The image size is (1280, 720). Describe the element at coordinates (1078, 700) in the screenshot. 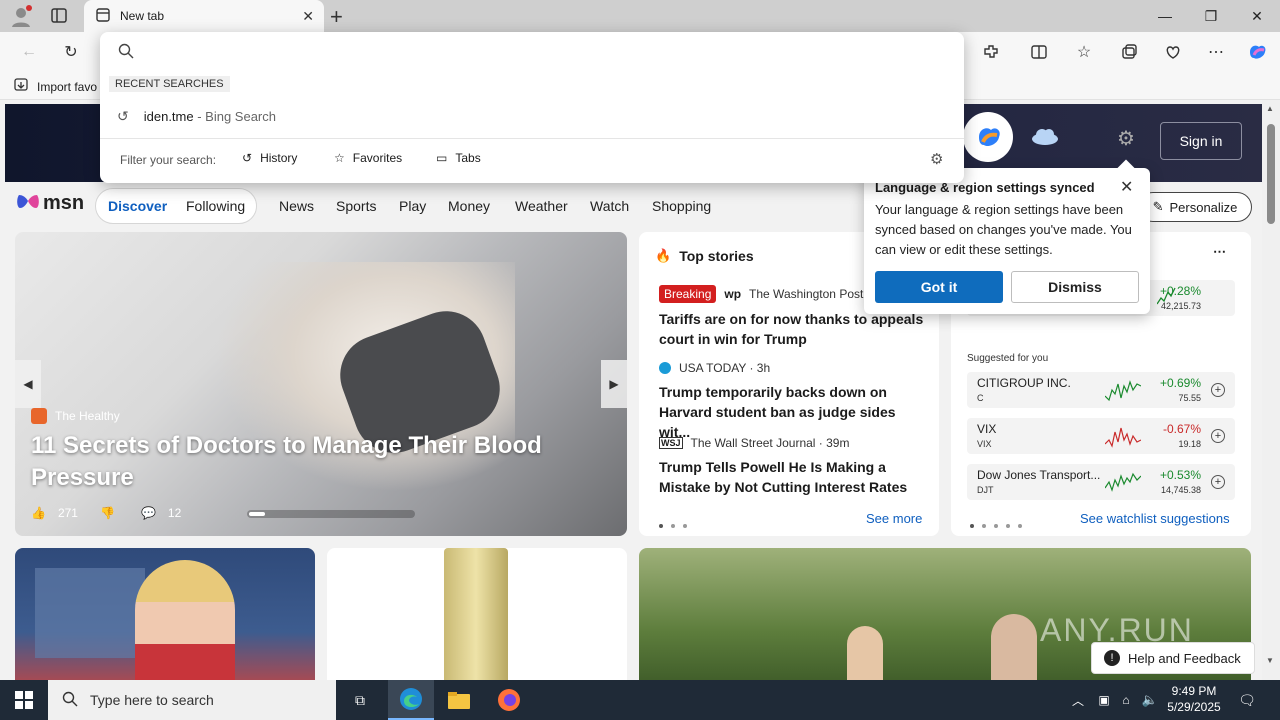

I see `show-hidden-icons: ︿` at that location.